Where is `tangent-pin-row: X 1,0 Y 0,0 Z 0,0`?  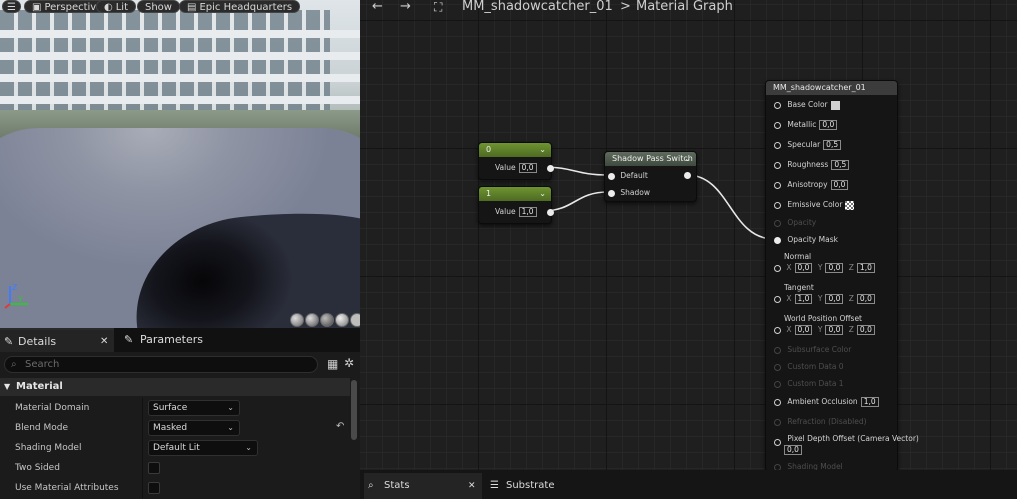 tangent-pin-row: X 1,0 Y 0,0 Z 0,0 is located at coordinates (824, 299).